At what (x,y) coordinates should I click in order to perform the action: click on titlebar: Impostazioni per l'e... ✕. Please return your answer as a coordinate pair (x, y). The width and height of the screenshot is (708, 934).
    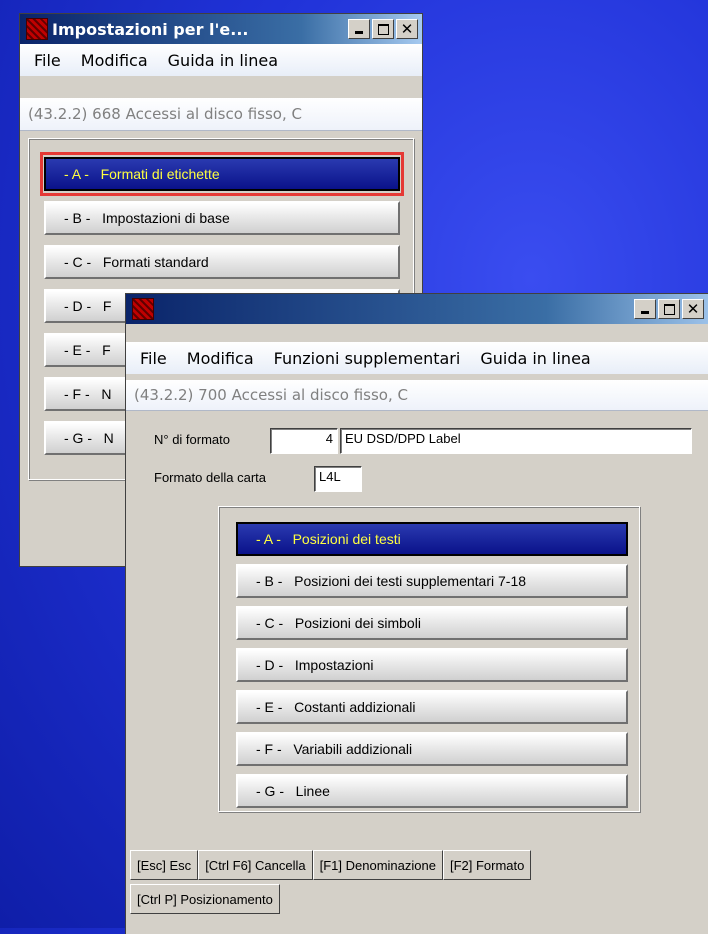
    Looking at the image, I should click on (221, 29).